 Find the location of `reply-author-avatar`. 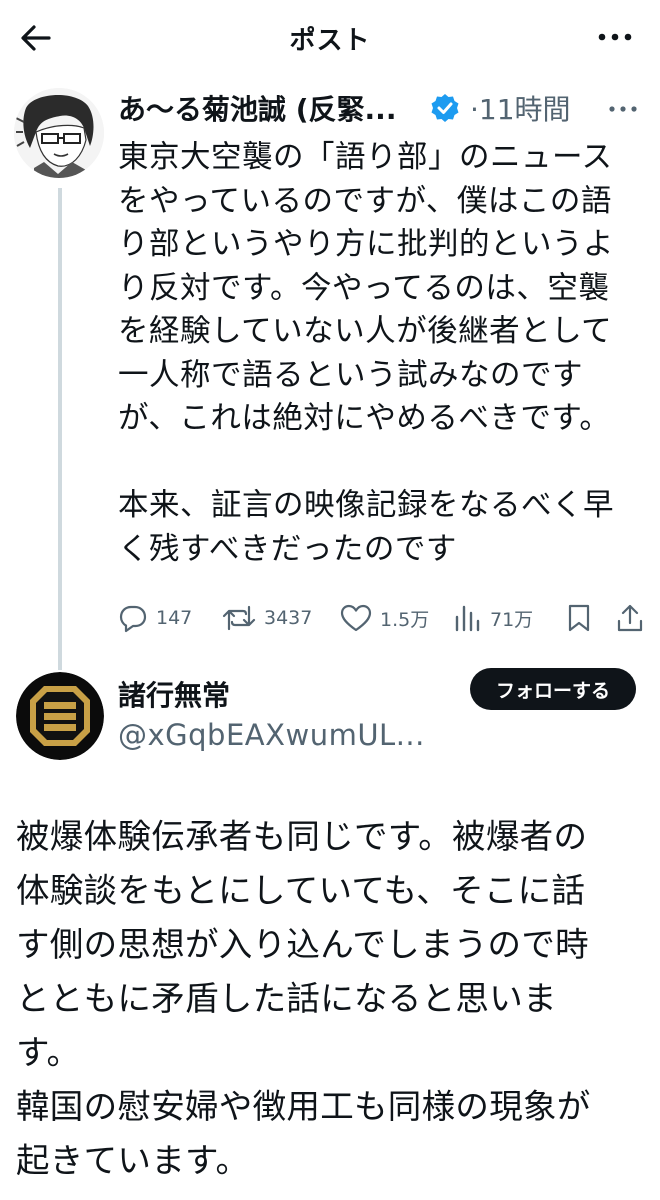

reply-author-avatar is located at coordinates (60, 716).